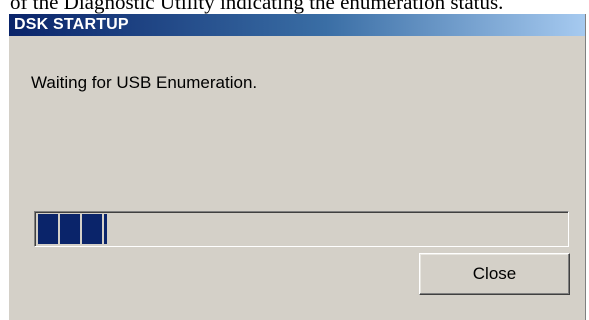 The width and height of the screenshot is (589, 320). What do you see at coordinates (144, 82) in the screenshot?
I see `status-message: Waiting for USB Enumeration.` at bounding box center [144, 82].